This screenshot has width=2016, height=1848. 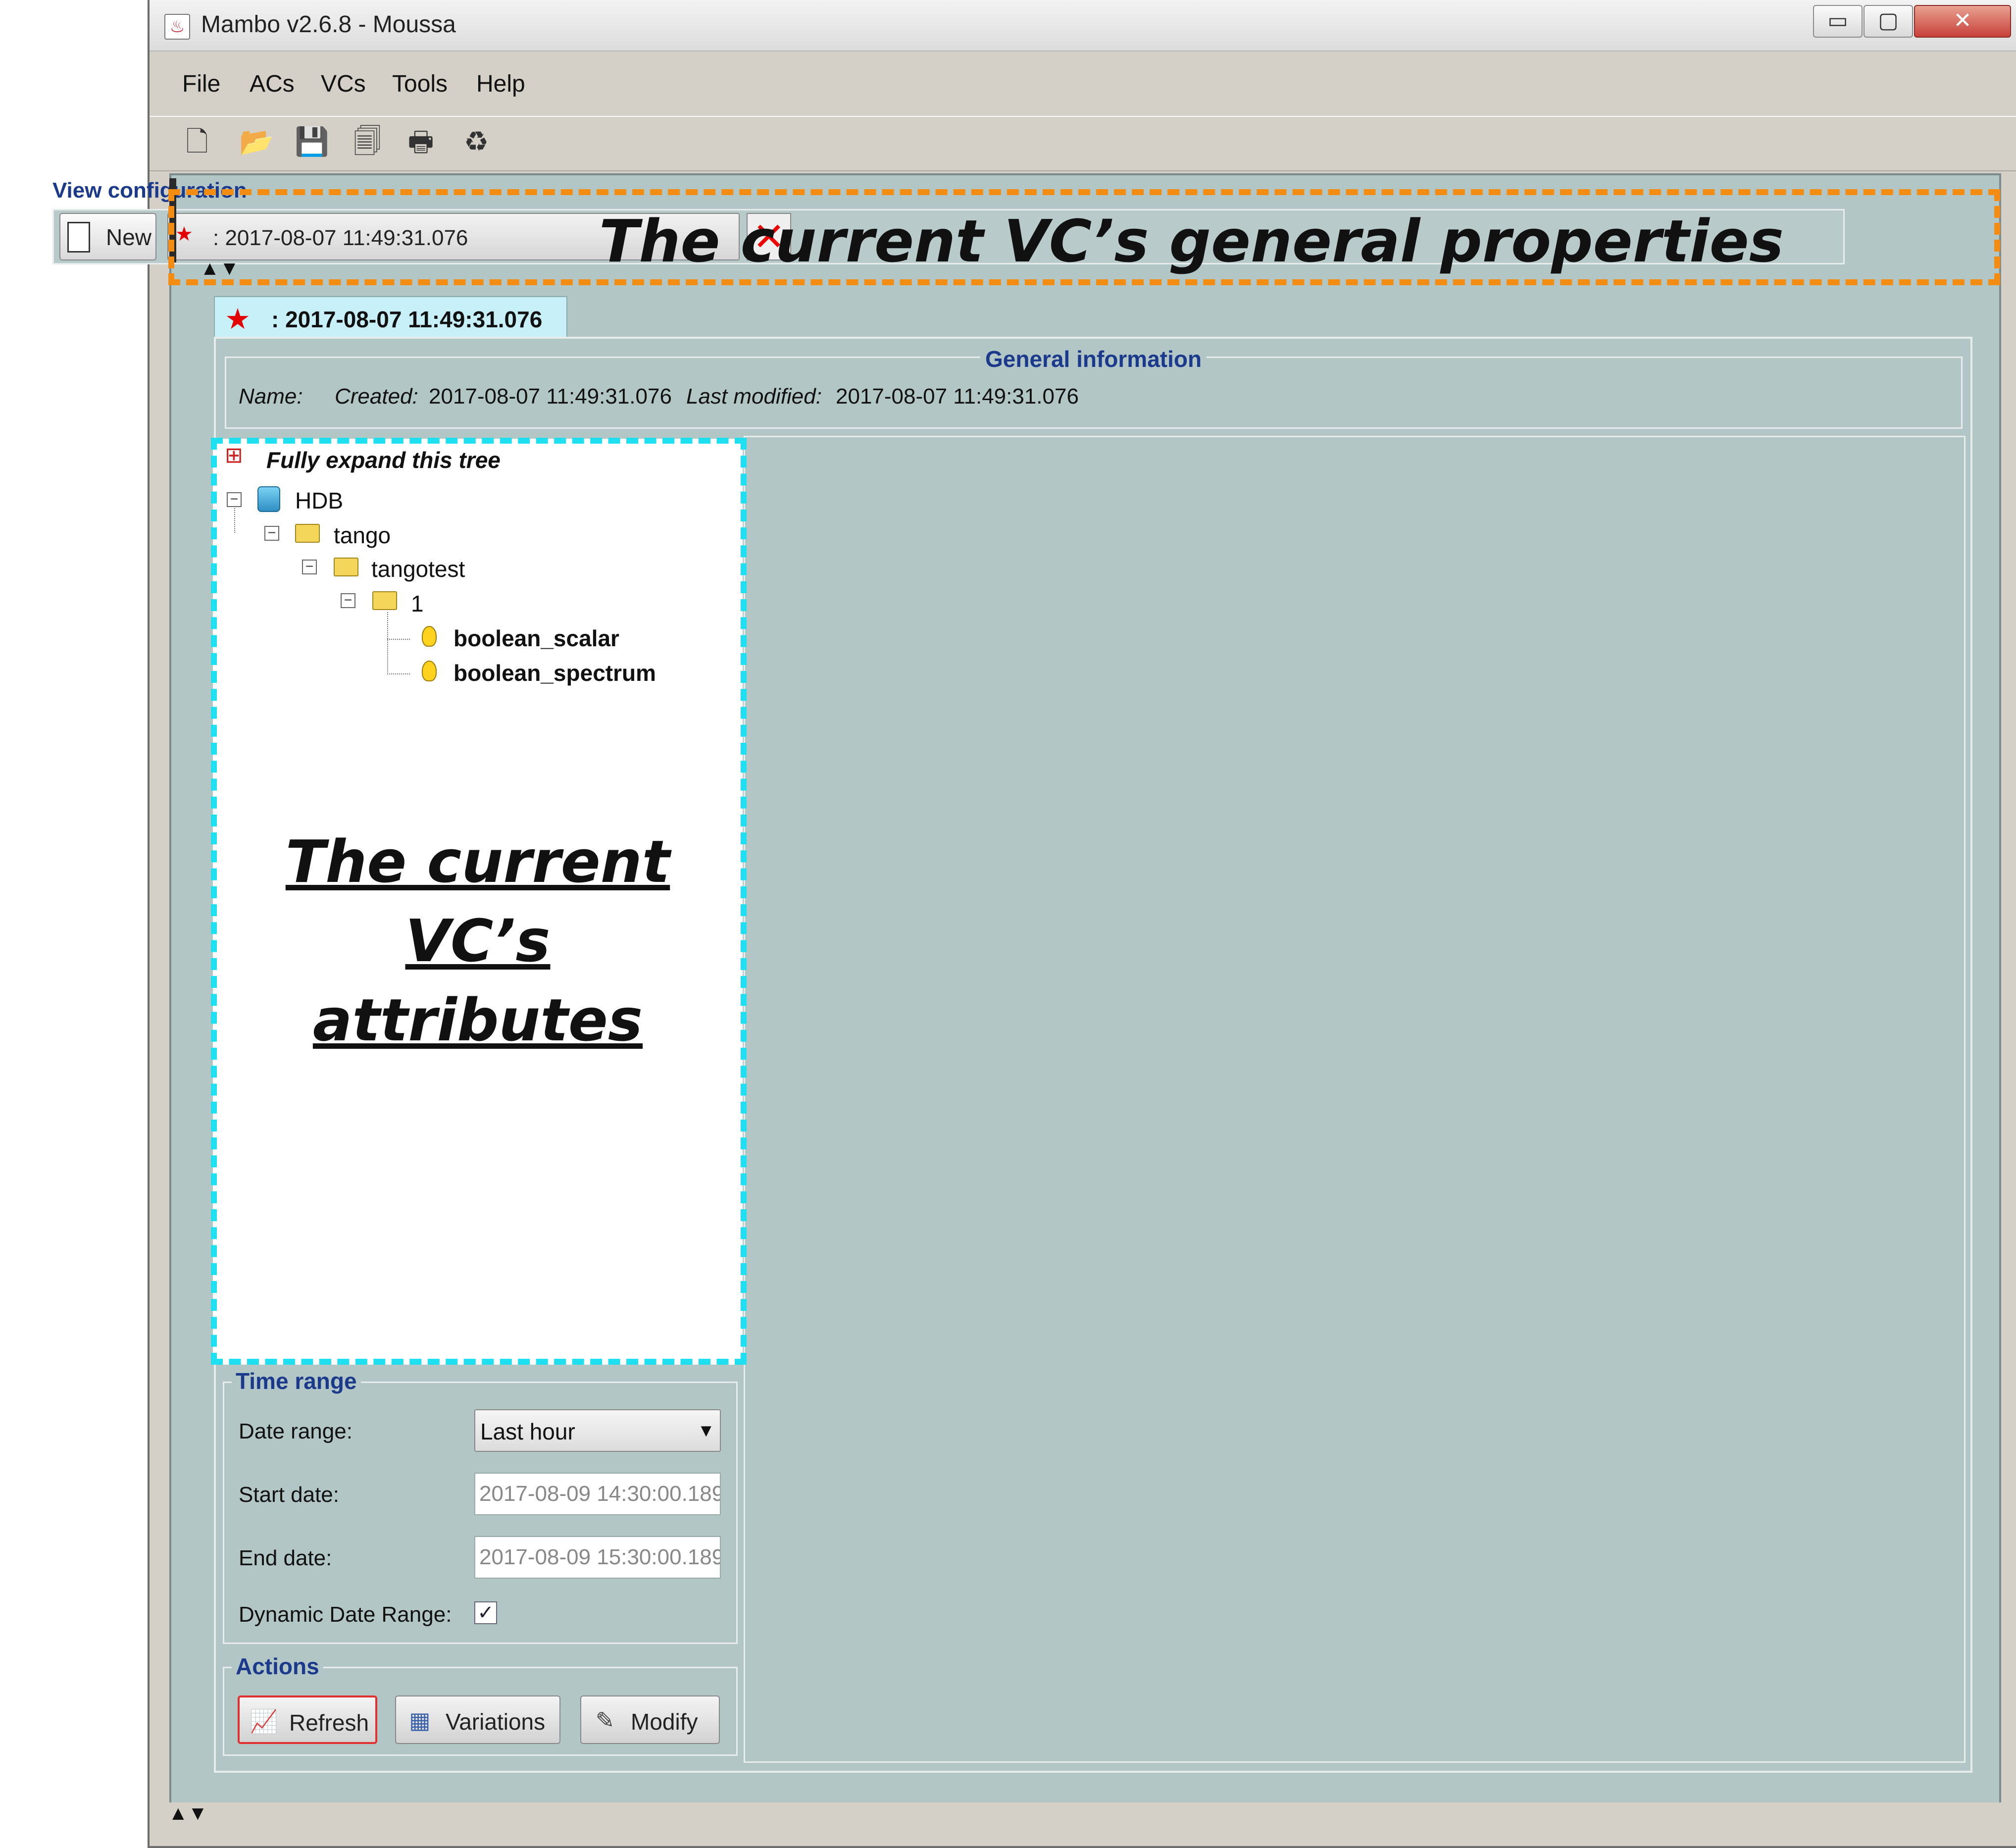 I want to click on window-title: Mambo v2.6.8 - Moussa, so click(x=328, y=25).